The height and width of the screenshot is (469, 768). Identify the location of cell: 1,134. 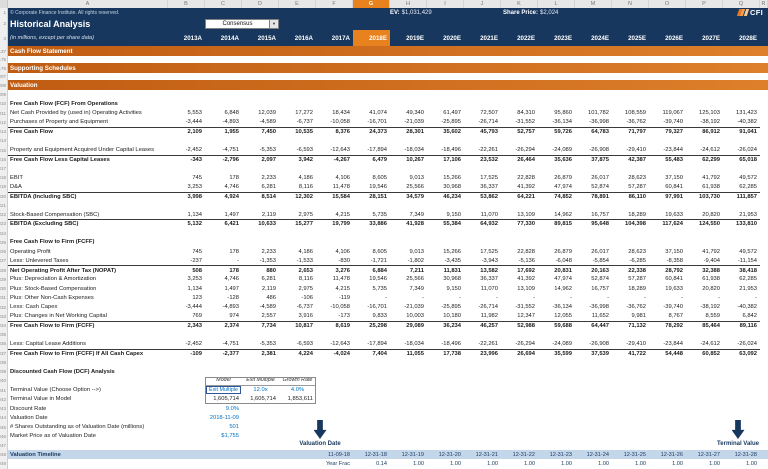
(186, 288).